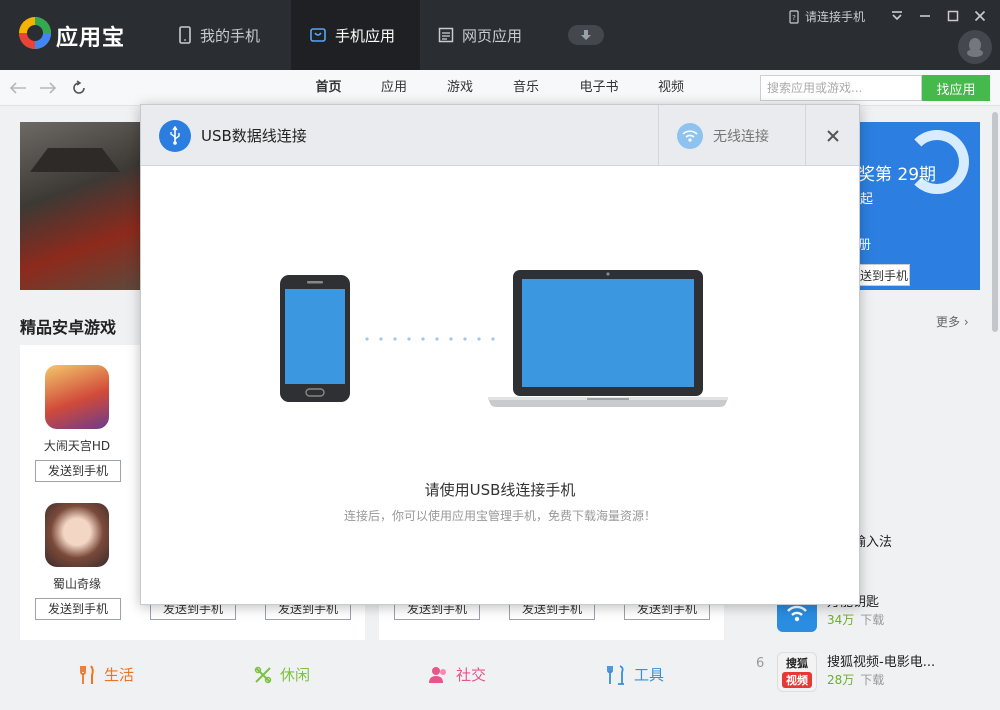 The height and width of the screenshot is (710, 1000). I want to click on tab-my-phone-label: 我的手机, so click(230, 35).